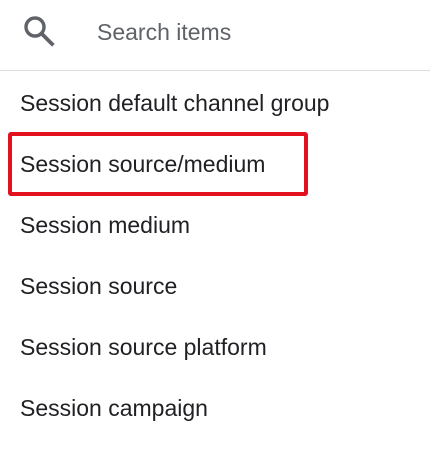 The image size is (430, 468). I want to click on option-session-default-channel-group: Session default channel group, so click(215, 101).